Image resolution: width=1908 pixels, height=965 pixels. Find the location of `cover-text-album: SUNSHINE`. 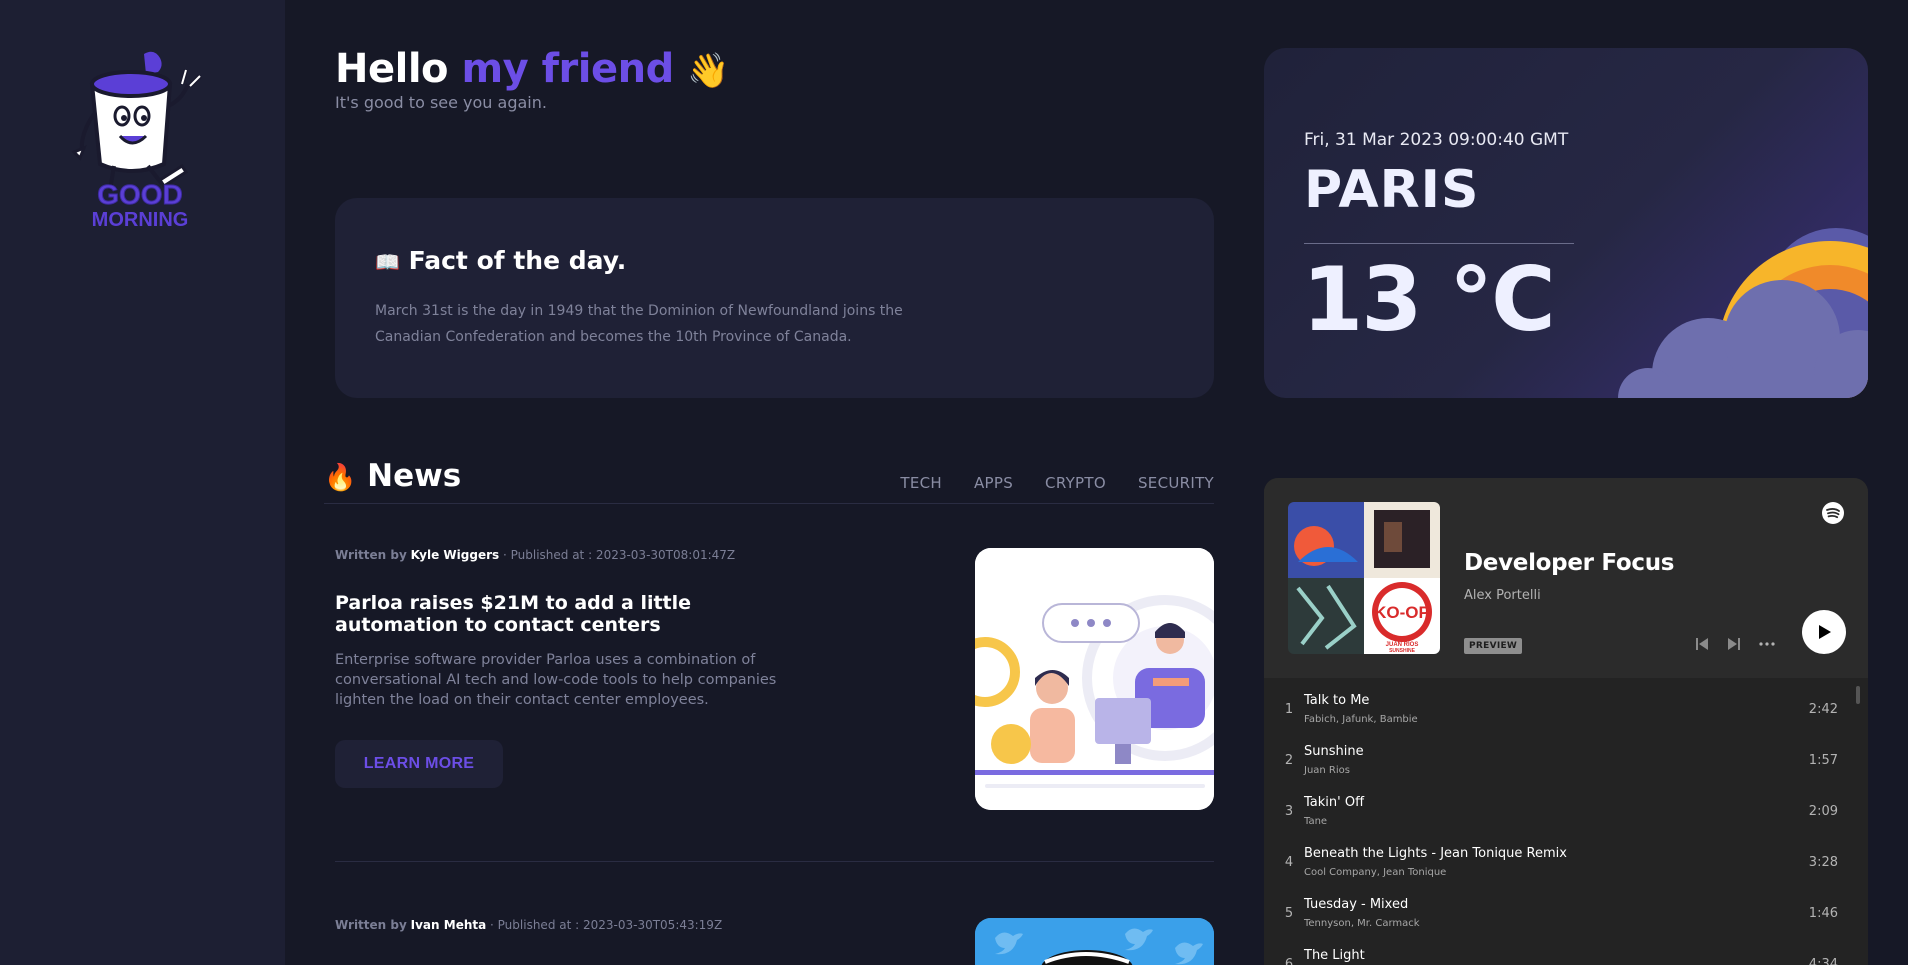

cover-text-album: SUNSHINE is located at coordinates (1402, 651).